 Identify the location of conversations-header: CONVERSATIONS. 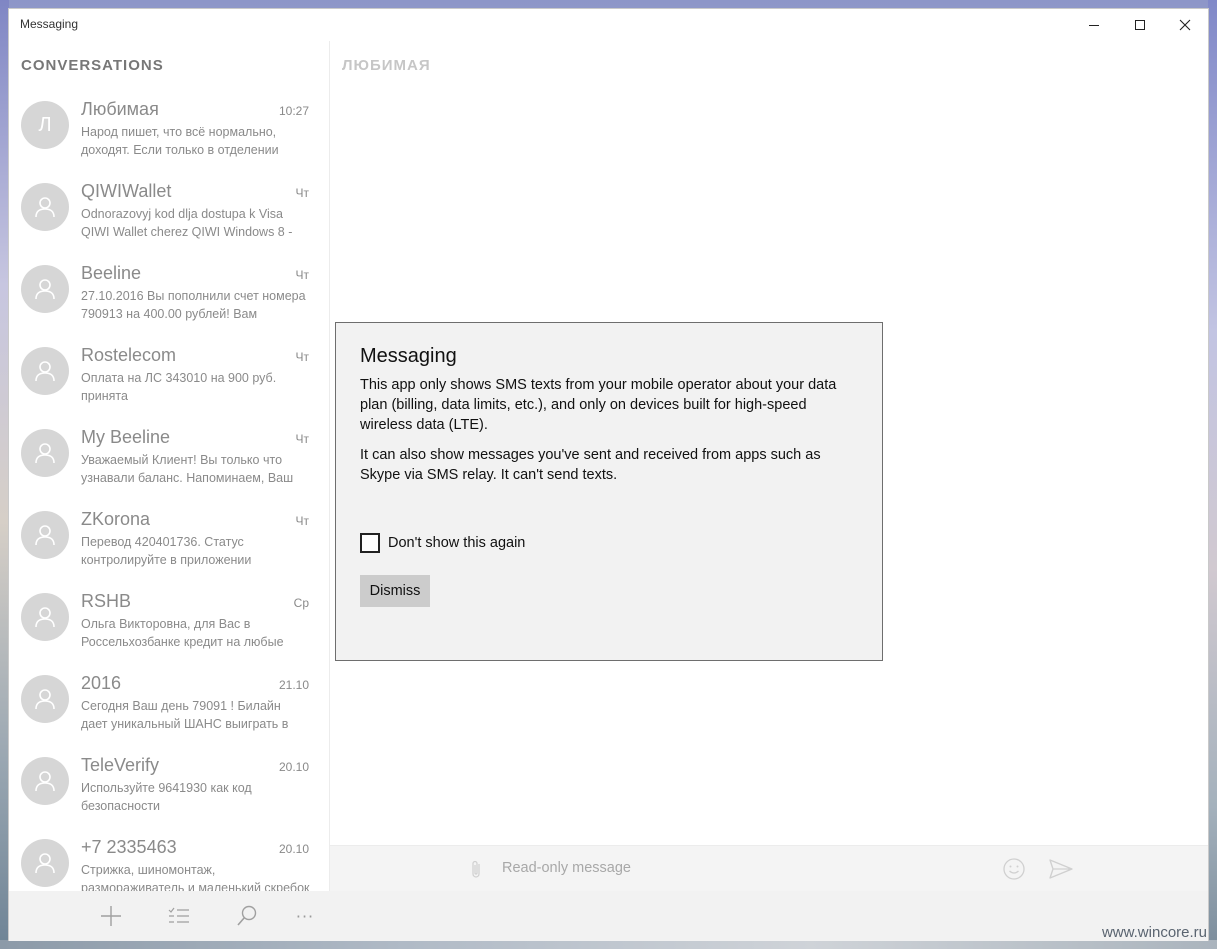
(92, 65).